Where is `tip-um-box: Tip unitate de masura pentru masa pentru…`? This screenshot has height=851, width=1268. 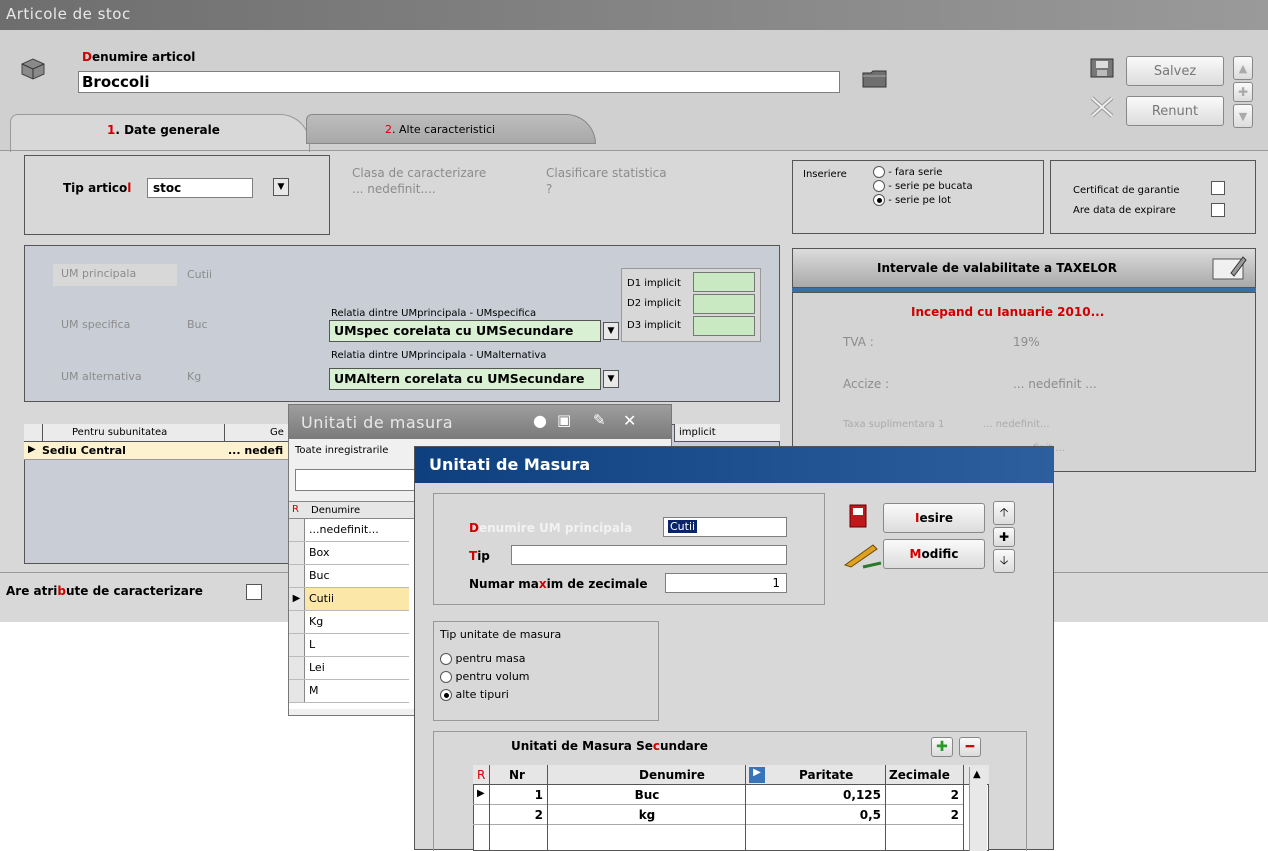
tip-um-box: Tip unitate de masura pentru masa pentru… is located at coordinates (546, 671).